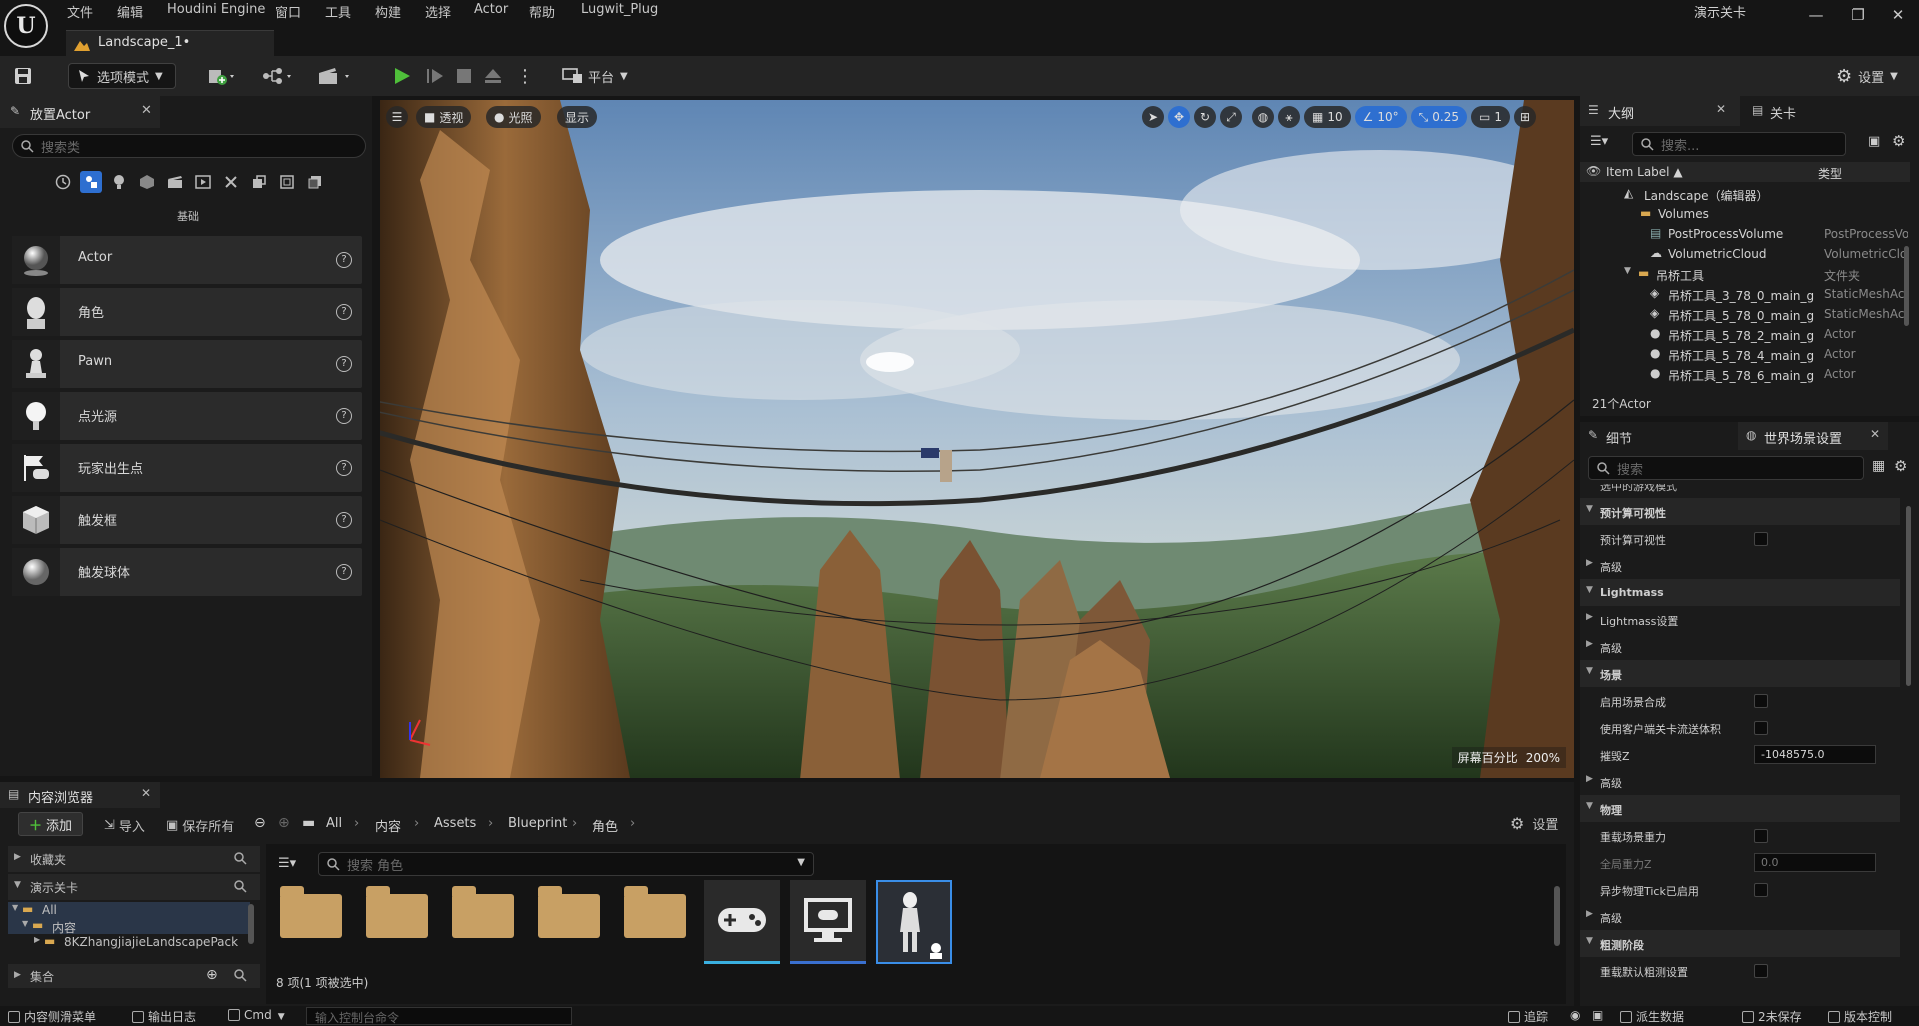 The image size is (1919, 1026). Describe the element at coordinates (260, 823) in the screenshot. I see `back-icon: ⊖` at that location.